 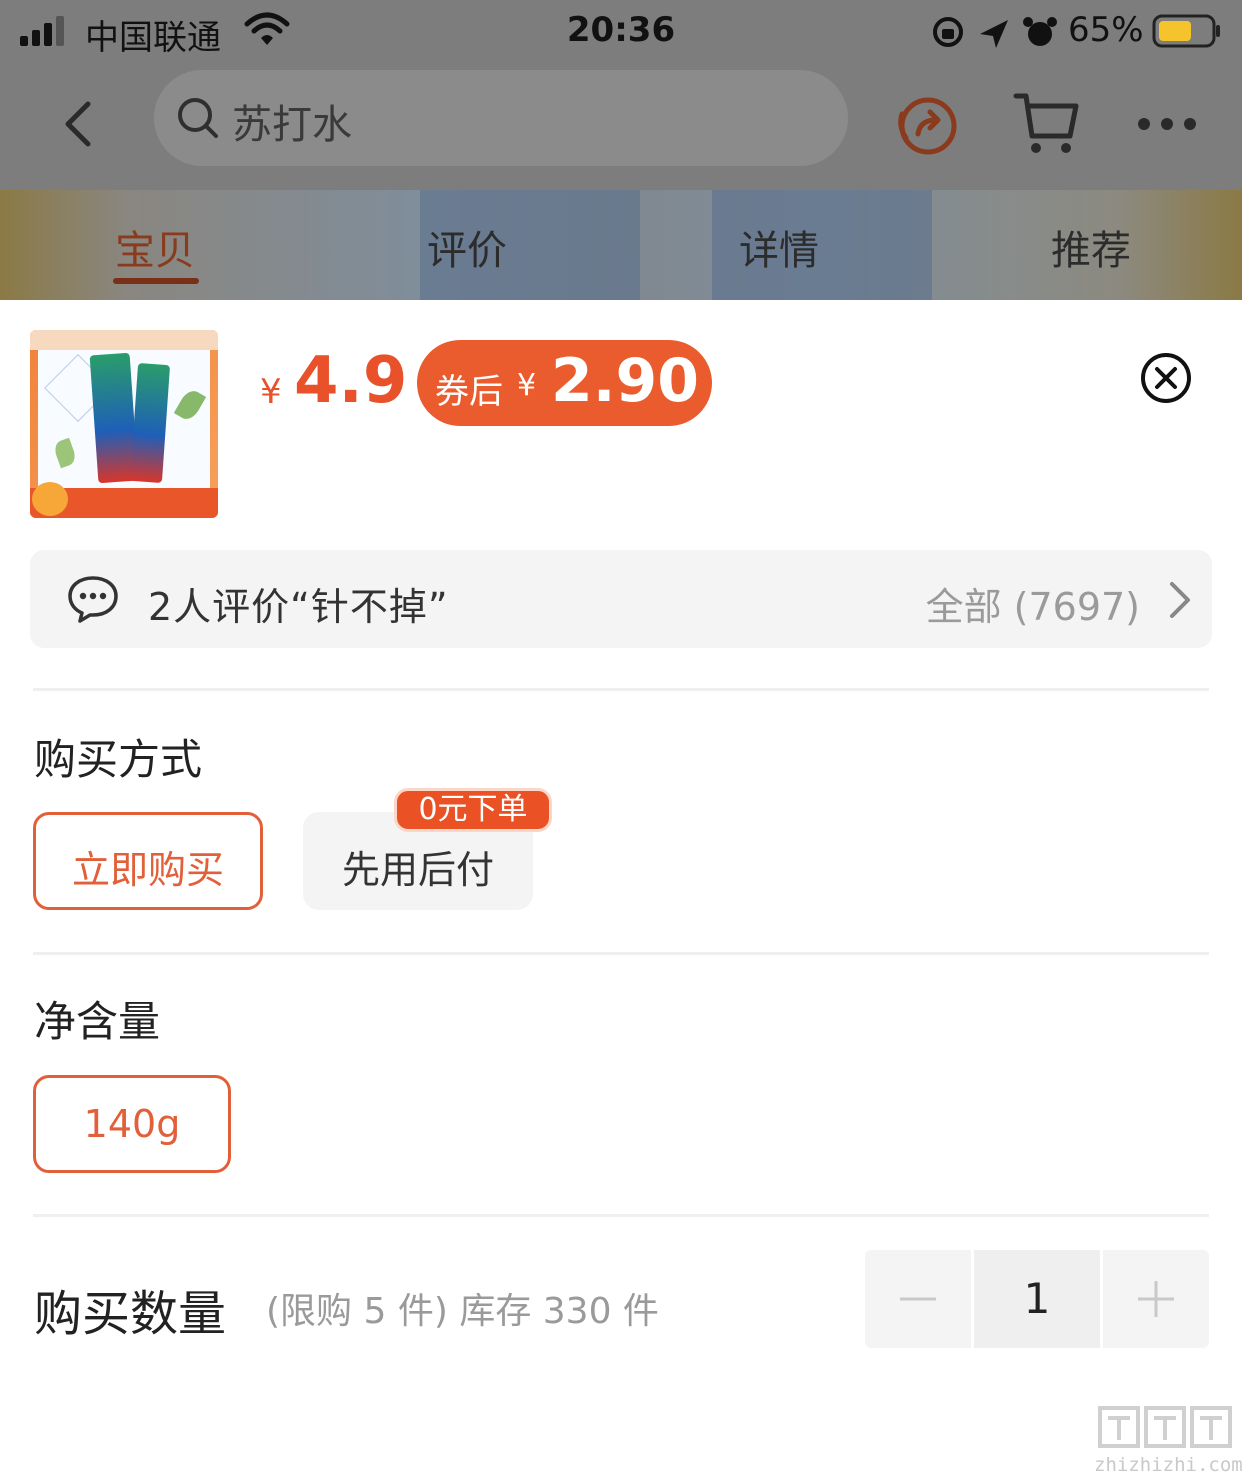 I want to click on review-summary-row: 2人评价“针不掉” 全部 (7697), so click(x=621, y=599).